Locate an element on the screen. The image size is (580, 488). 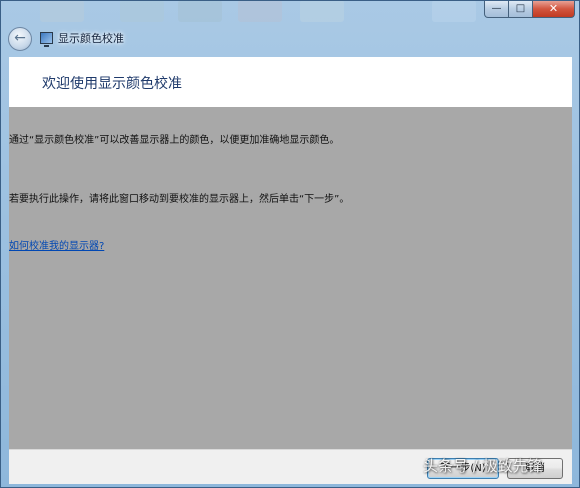
close-icon: ✕ is located at coordinates (554, 9).